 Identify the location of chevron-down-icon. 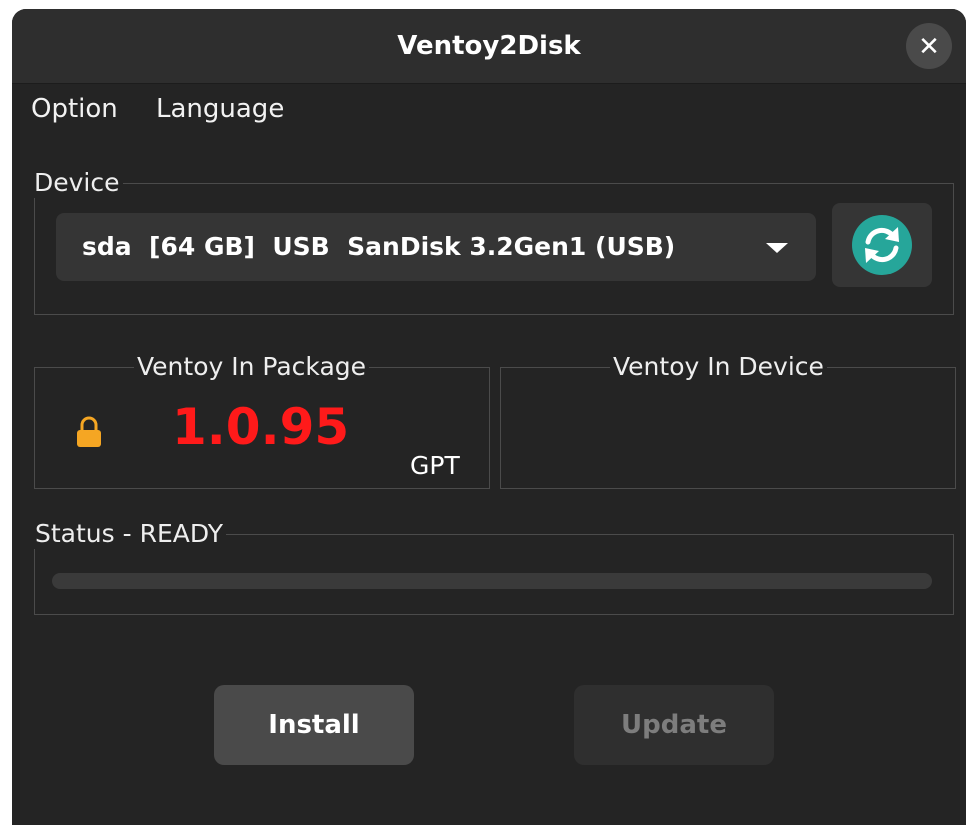
(777, 248).